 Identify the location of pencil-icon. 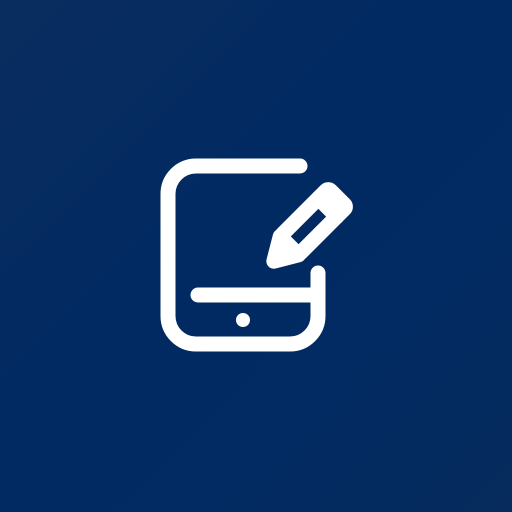
(309, 225).